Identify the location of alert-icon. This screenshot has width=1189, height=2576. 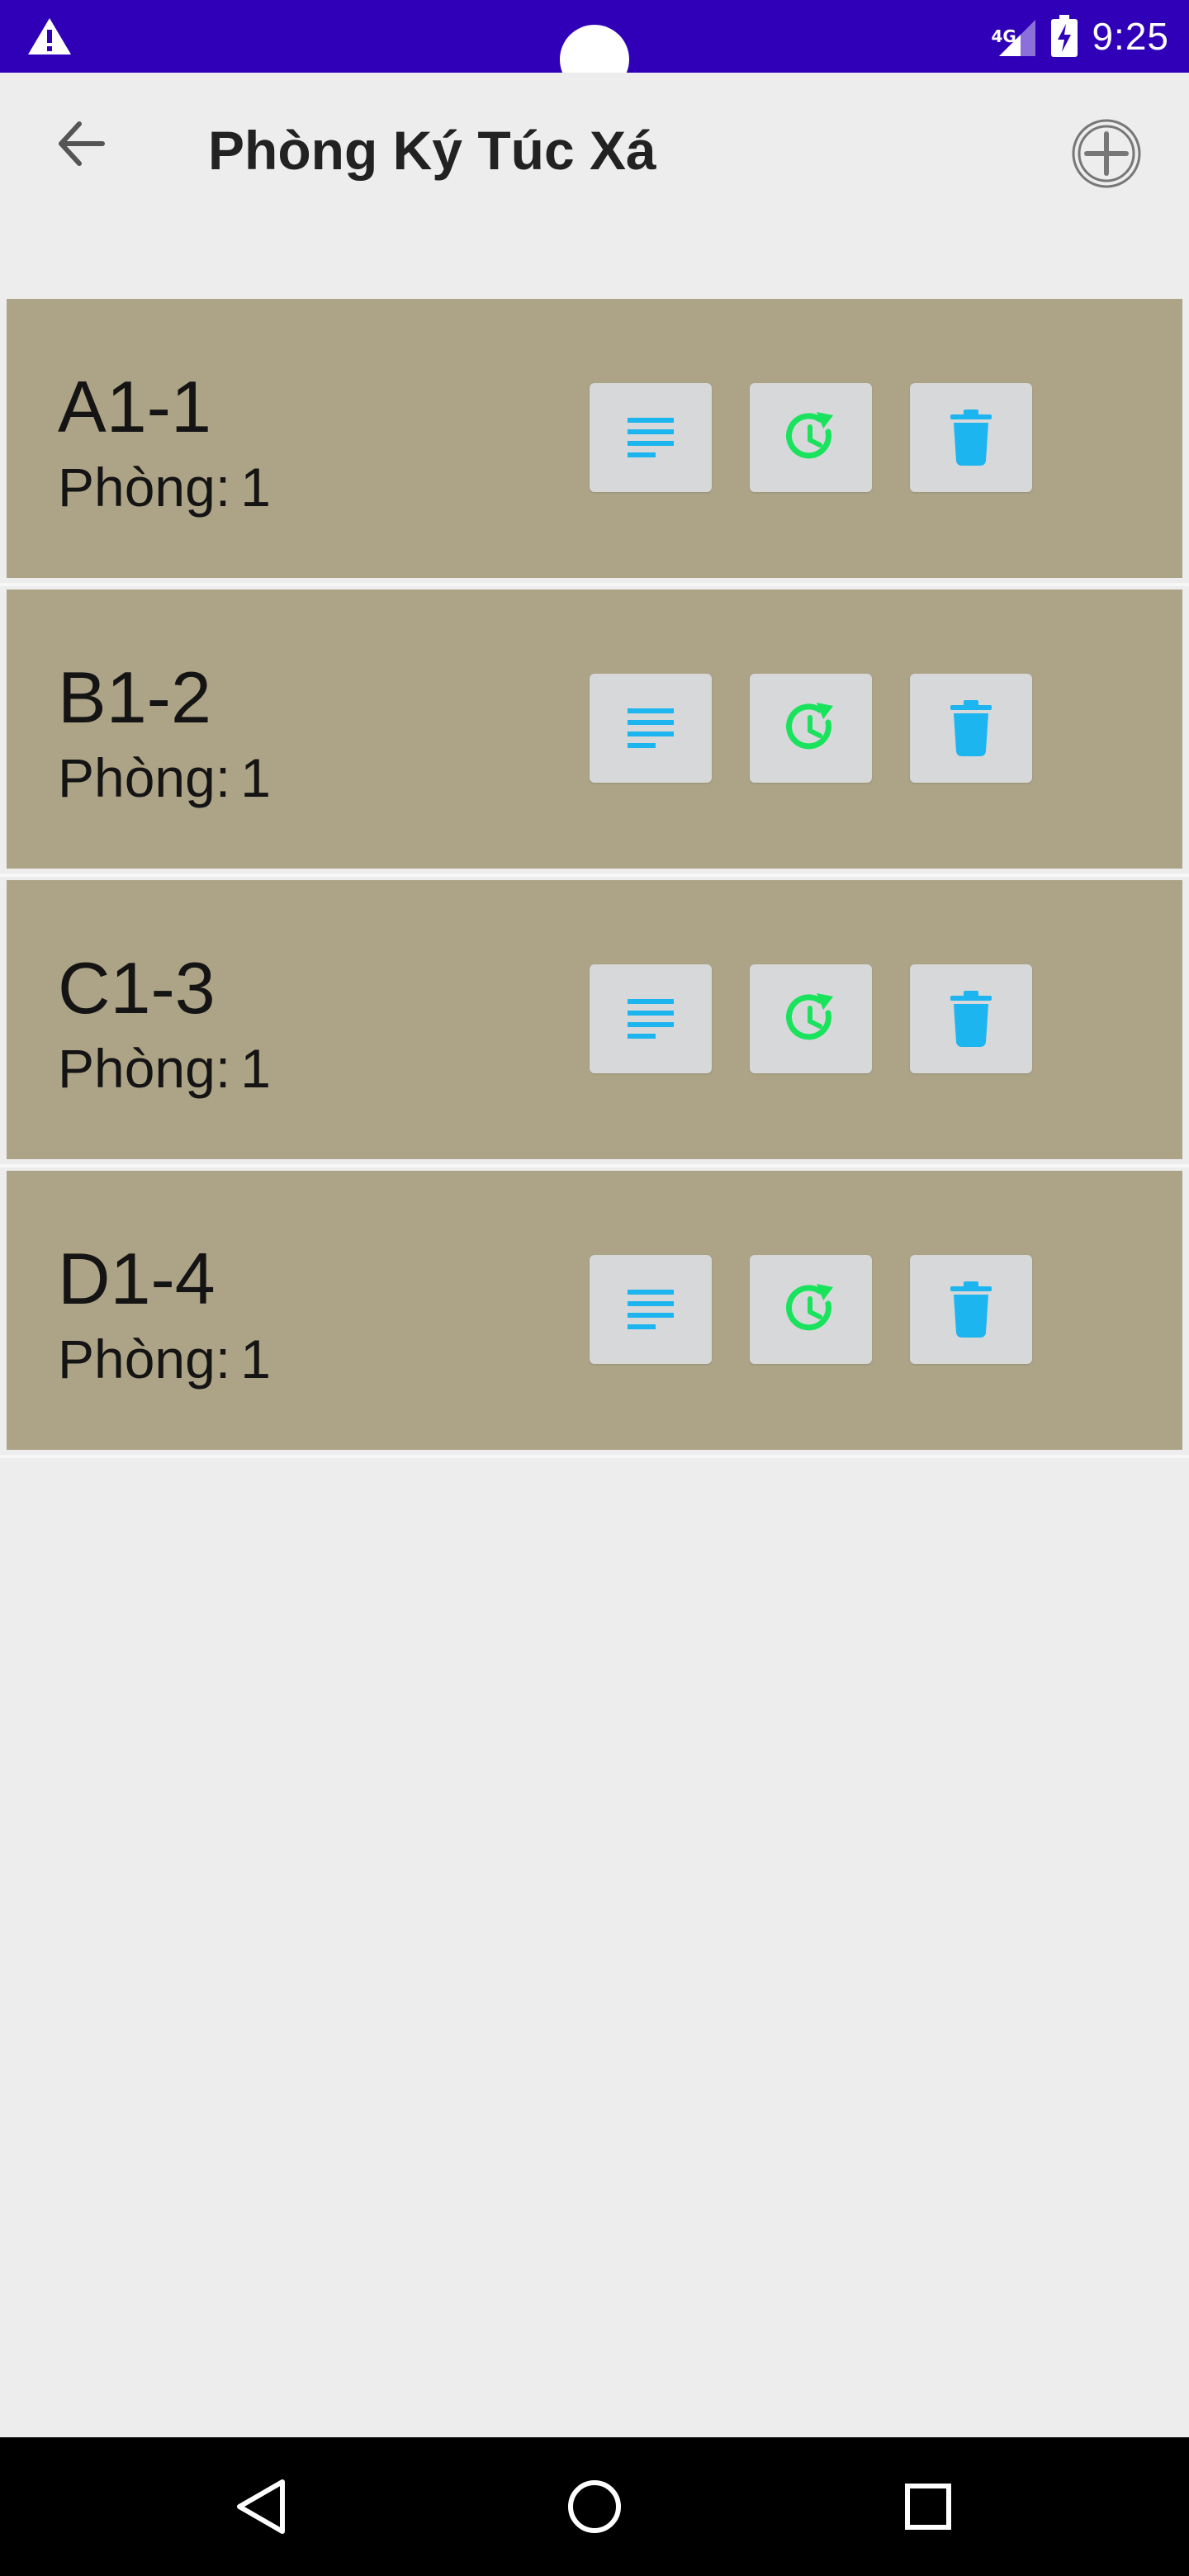
(49, 36).